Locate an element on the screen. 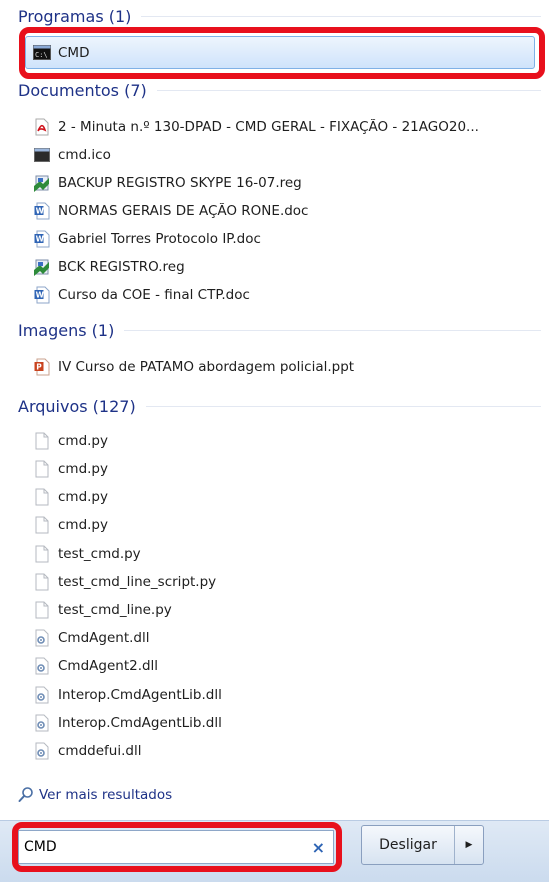 The image size is (549, 882). result-label: CmdAgent.dll is located at coordinates (104, 638).